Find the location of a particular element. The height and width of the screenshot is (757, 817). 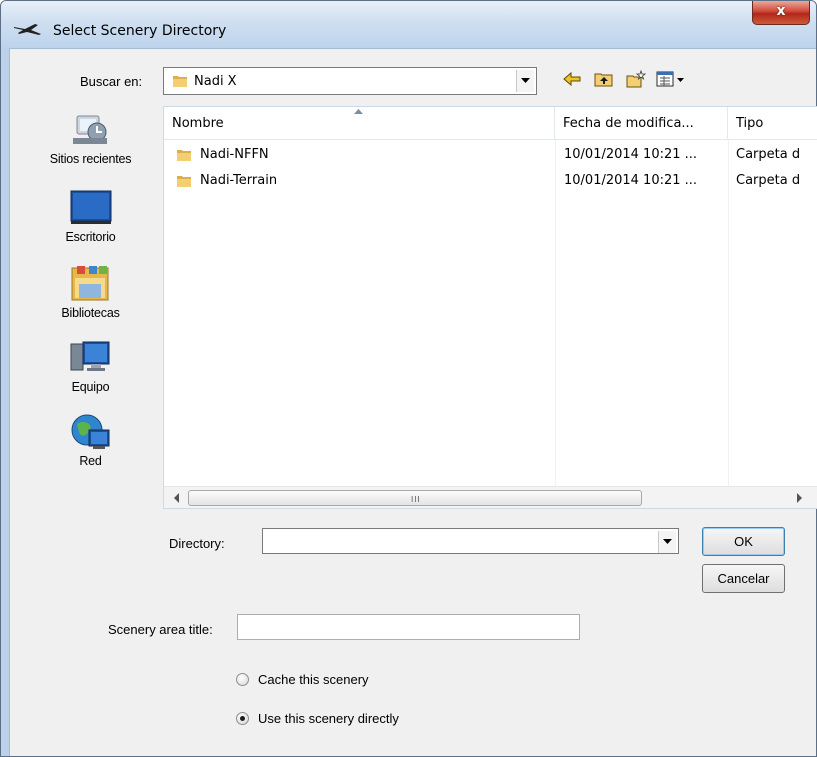

title-bar: Select Scenery Directory x is located at coordinates (408, 24).